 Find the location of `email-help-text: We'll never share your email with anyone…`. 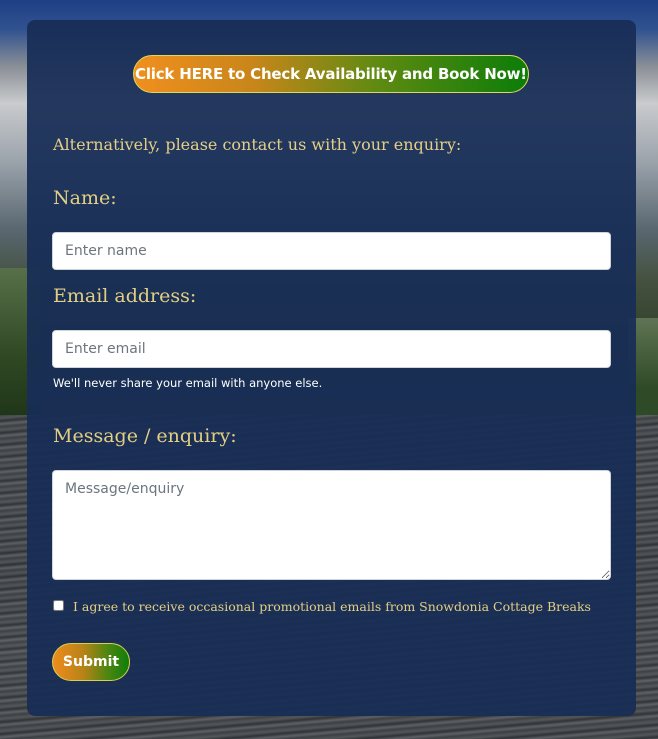

email-help-text: We'll never share your email with anyone… is located at coordinates (188, 383).